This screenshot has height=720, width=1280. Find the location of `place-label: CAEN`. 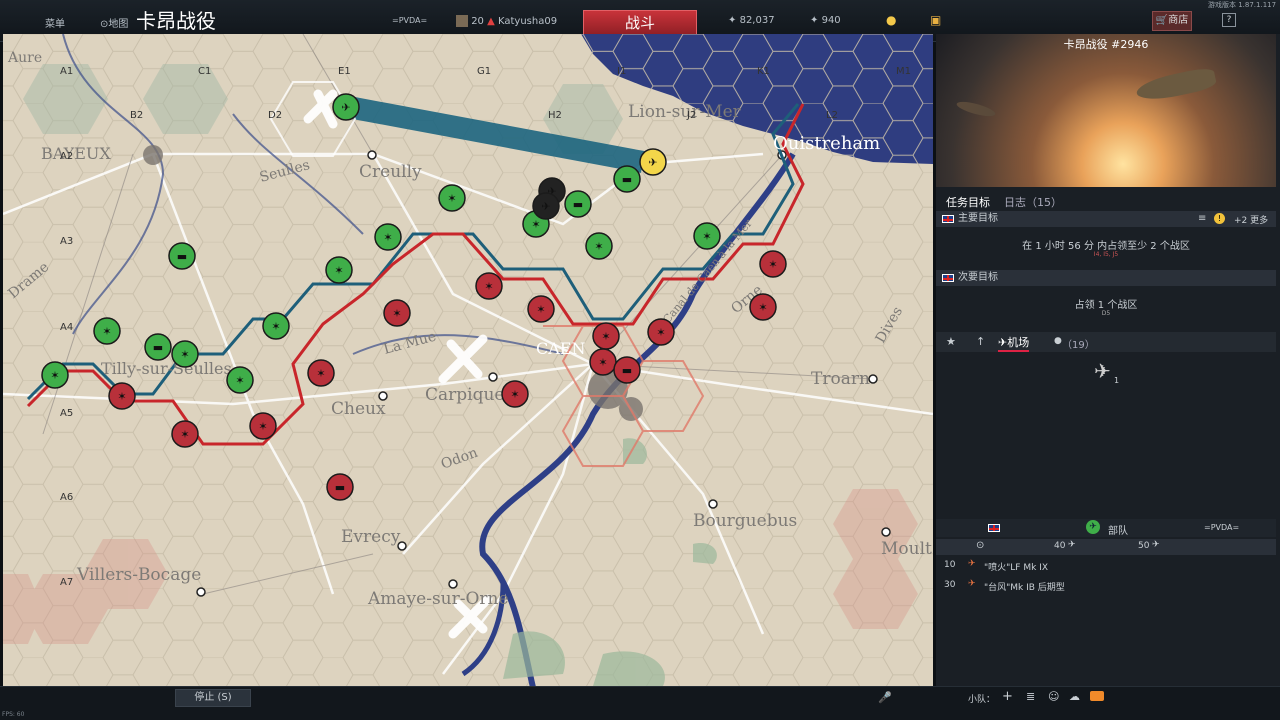

place-label: CAEN is located at coordinates (560, 348).